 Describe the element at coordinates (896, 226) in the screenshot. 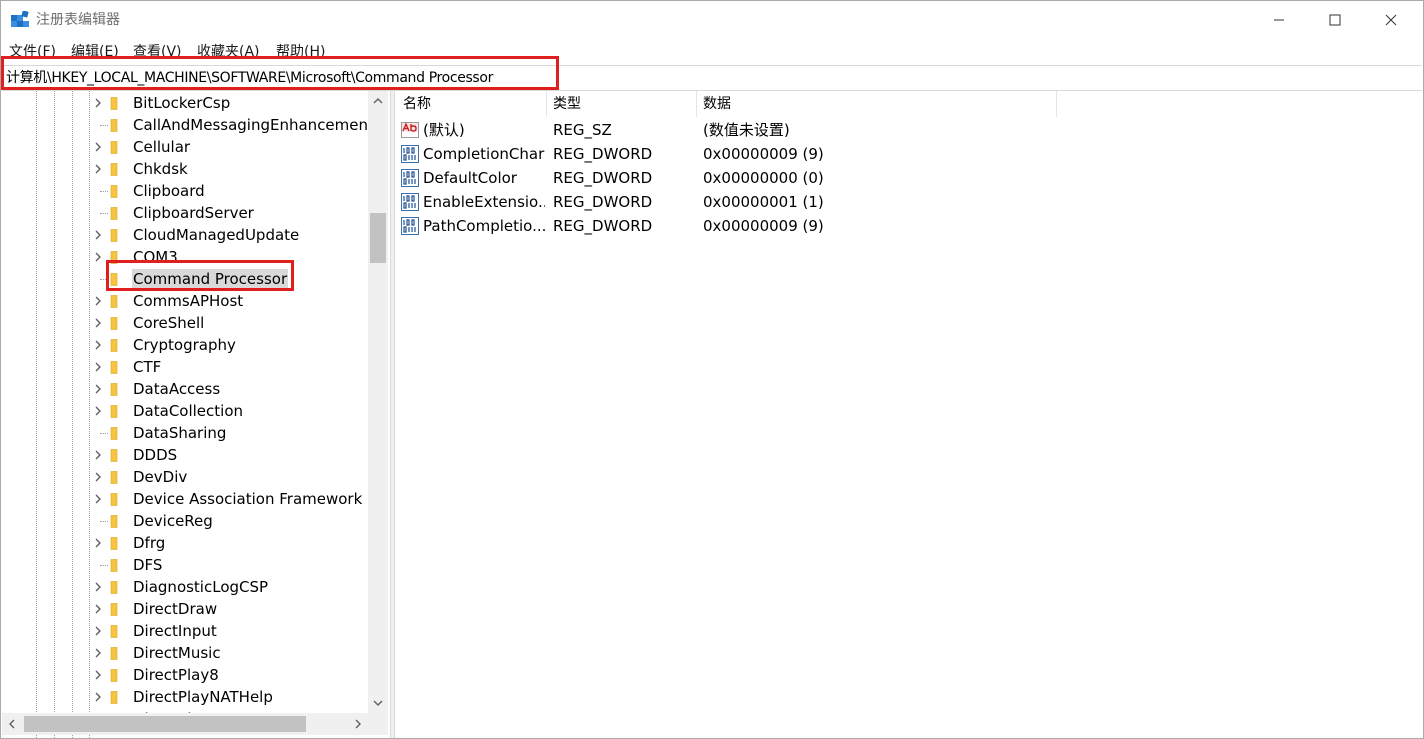

I see `value-row: PathCompletio... REG_DWORD 0x00000009 (9)` at that location.